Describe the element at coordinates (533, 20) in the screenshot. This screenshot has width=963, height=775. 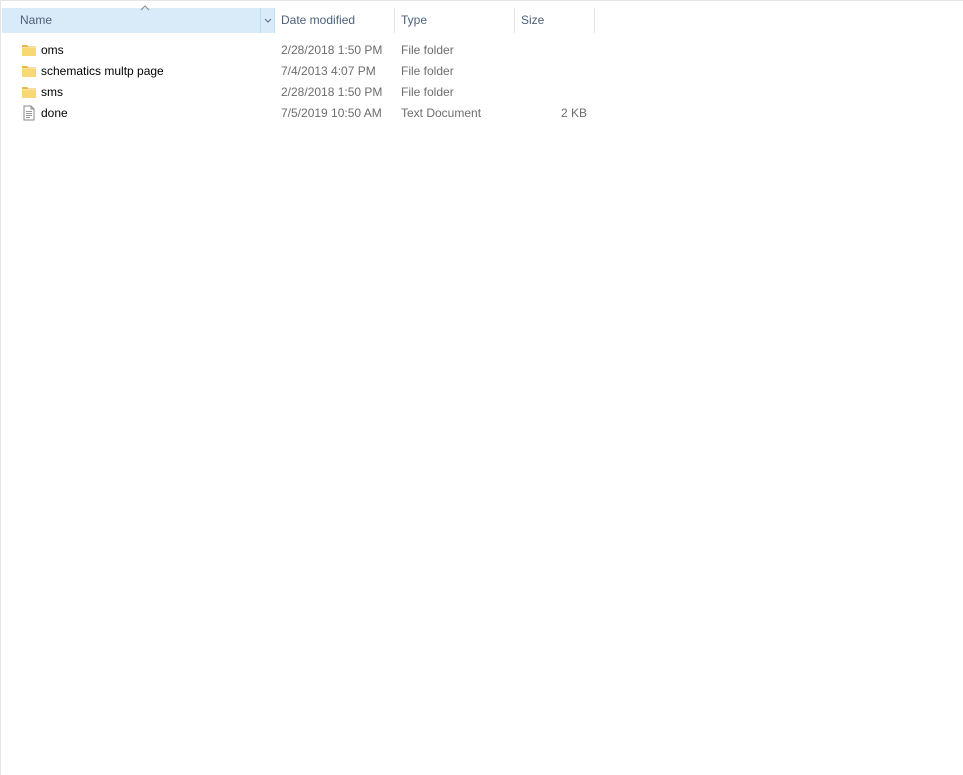
I see `column-header-size-label: Size` at that location.